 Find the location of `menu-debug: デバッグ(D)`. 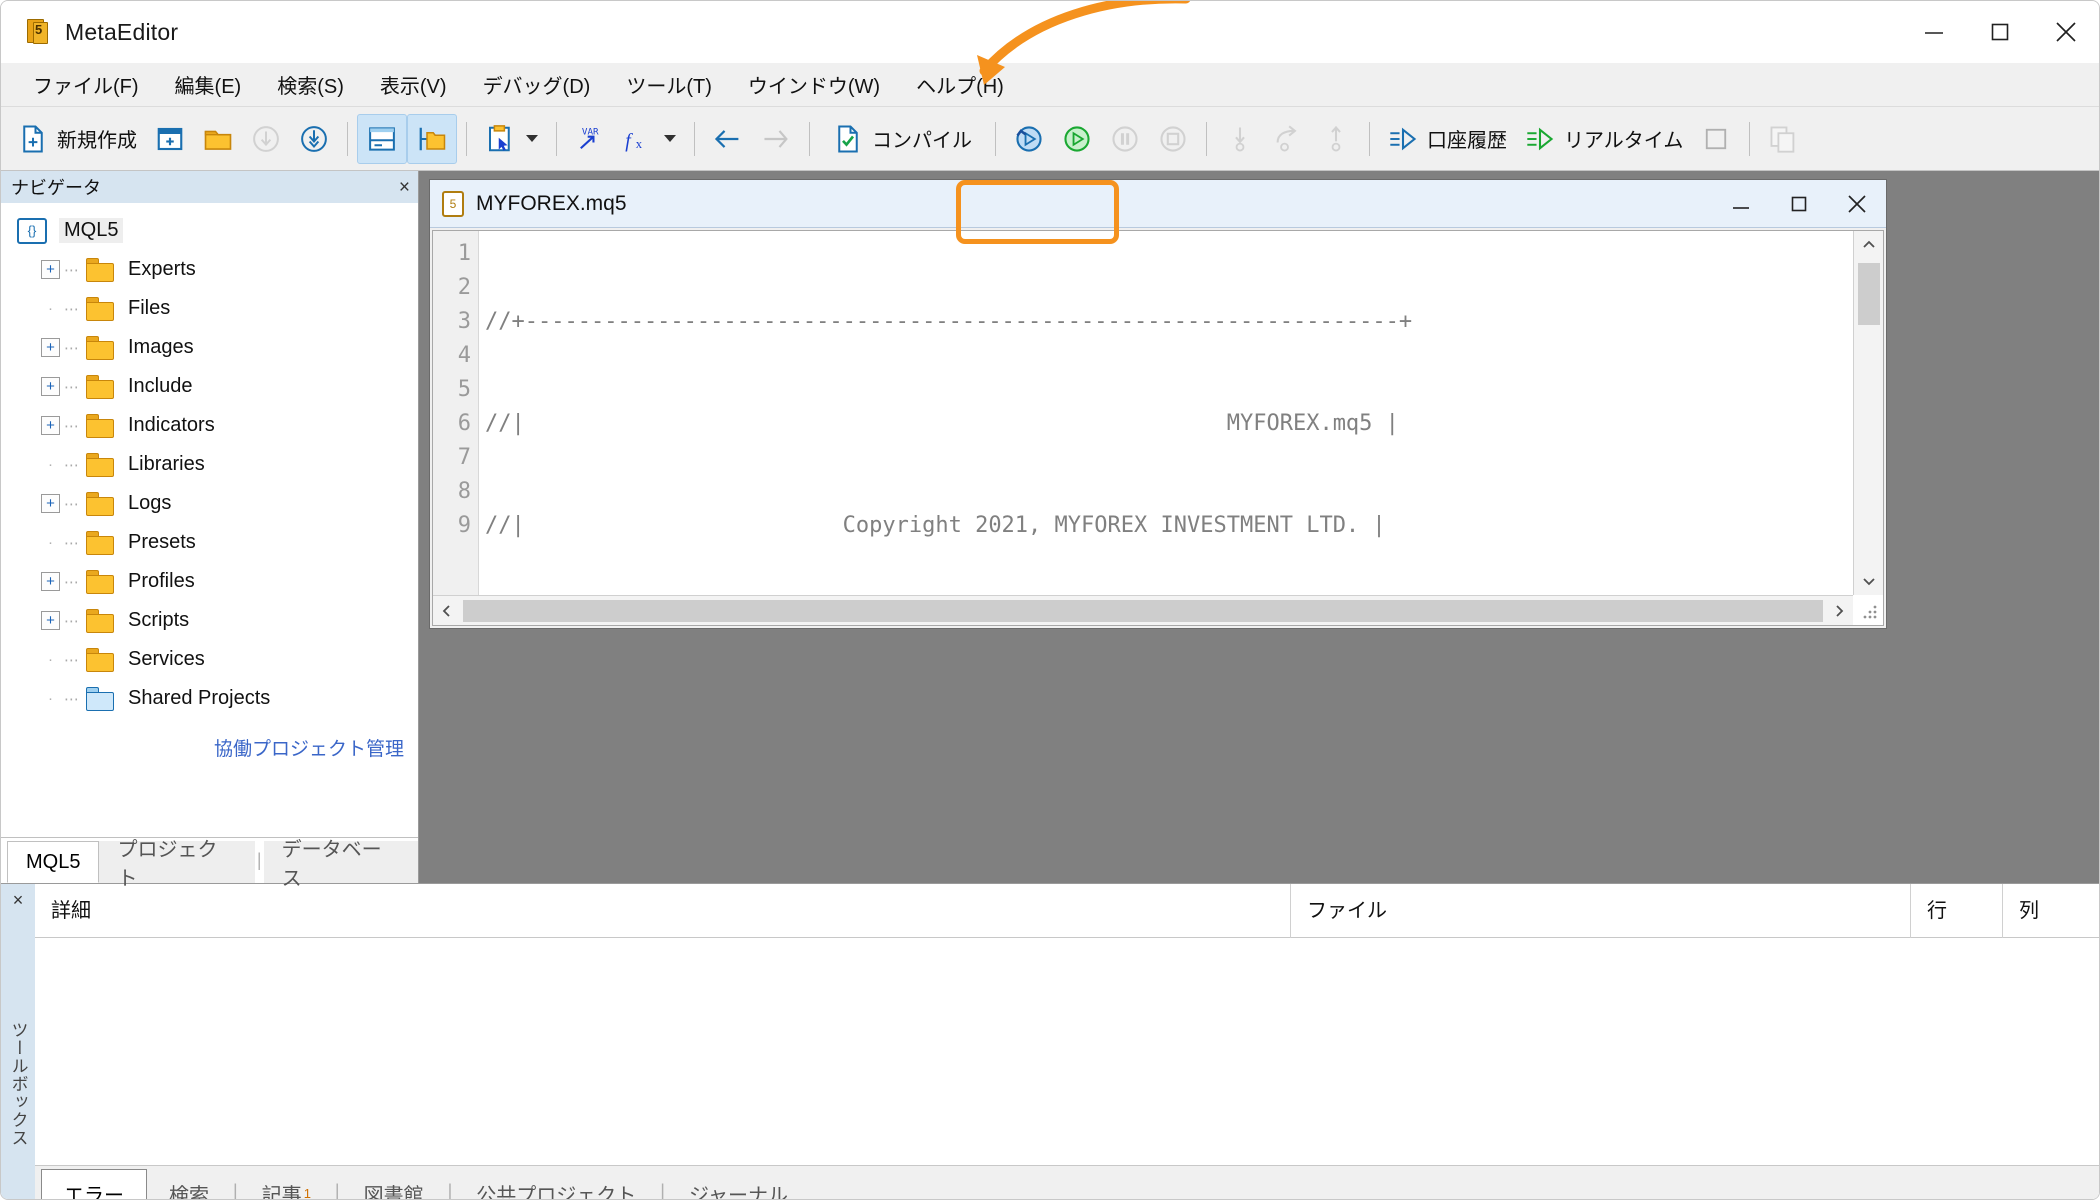

menu-debug: デバッグ(D) is located at coordinates (537, 84).